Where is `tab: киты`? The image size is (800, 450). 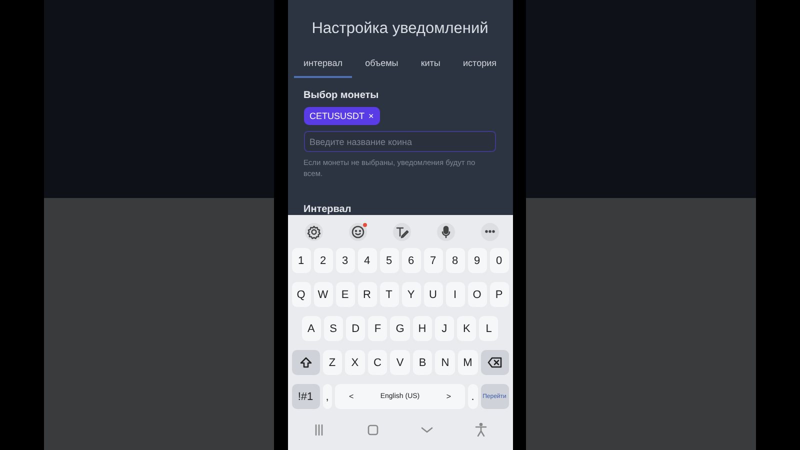 tab: киты is located at coordinates (430, 65).